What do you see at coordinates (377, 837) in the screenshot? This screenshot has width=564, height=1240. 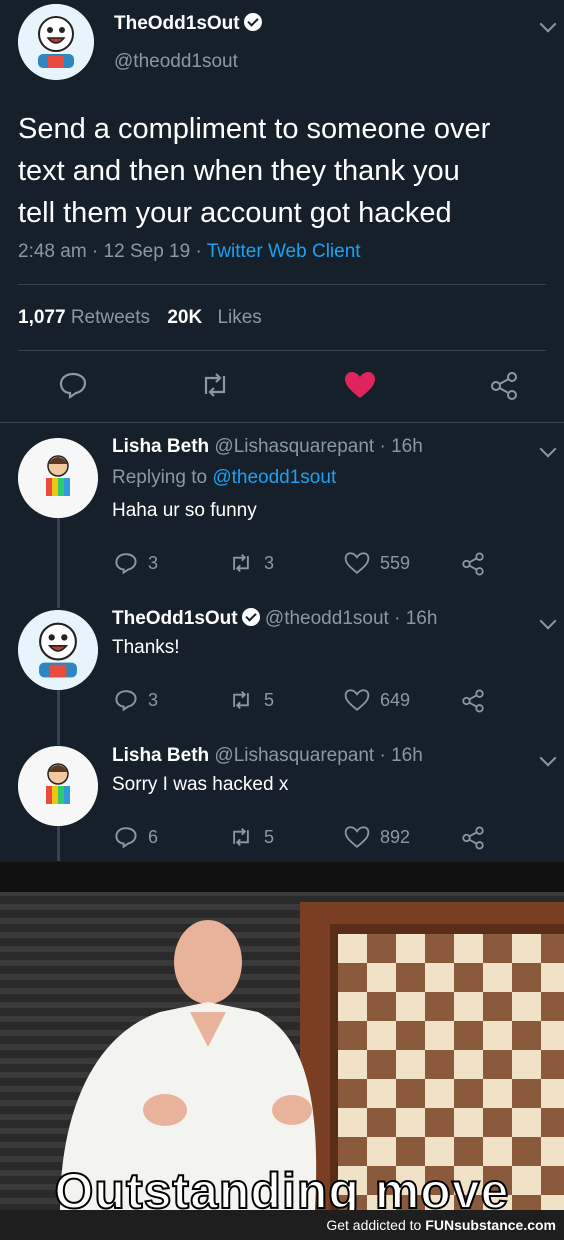 I see `like-button: 892` at bounding box center [377, 837].